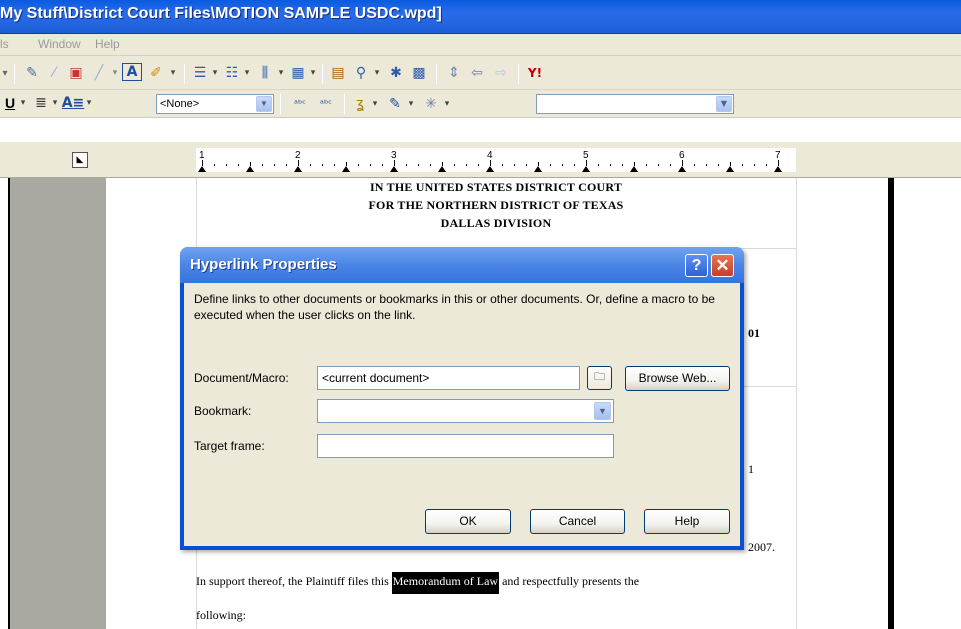 This screenshot has width=961, height=629. Describe the element at coordinates (496, 160) in the screenshot. I see `ruler: 1 2 3 4 5 6 7` at that location.